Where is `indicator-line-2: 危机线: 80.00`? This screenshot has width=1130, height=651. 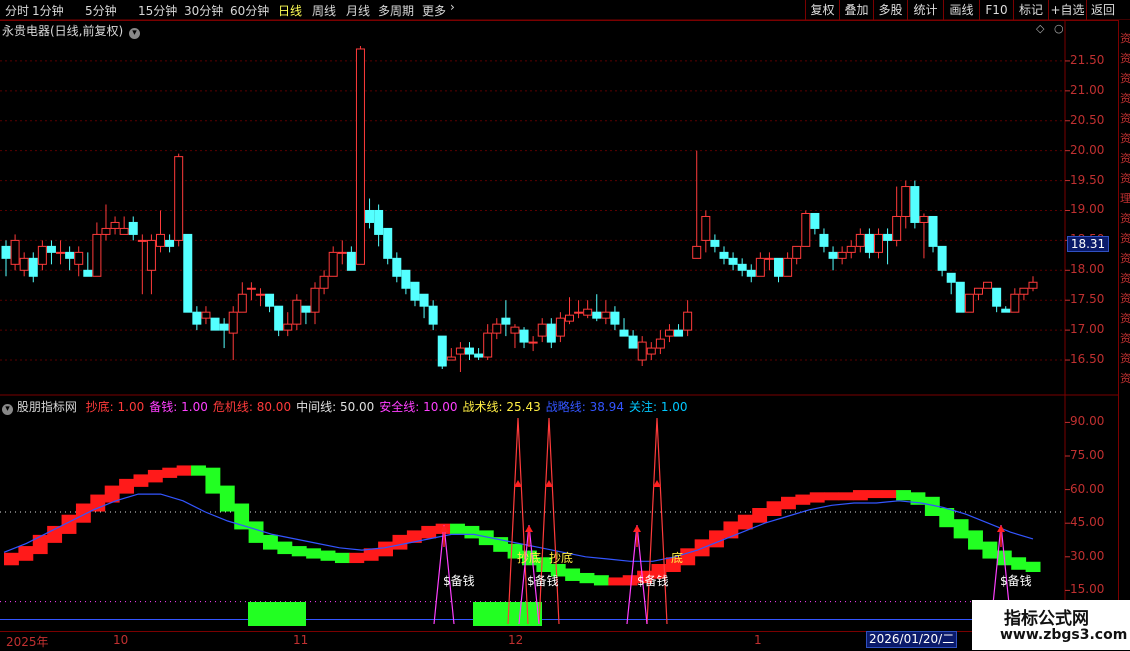
indicator-line-2: 危机线: 80.00 is located at coordinates (252, 407).